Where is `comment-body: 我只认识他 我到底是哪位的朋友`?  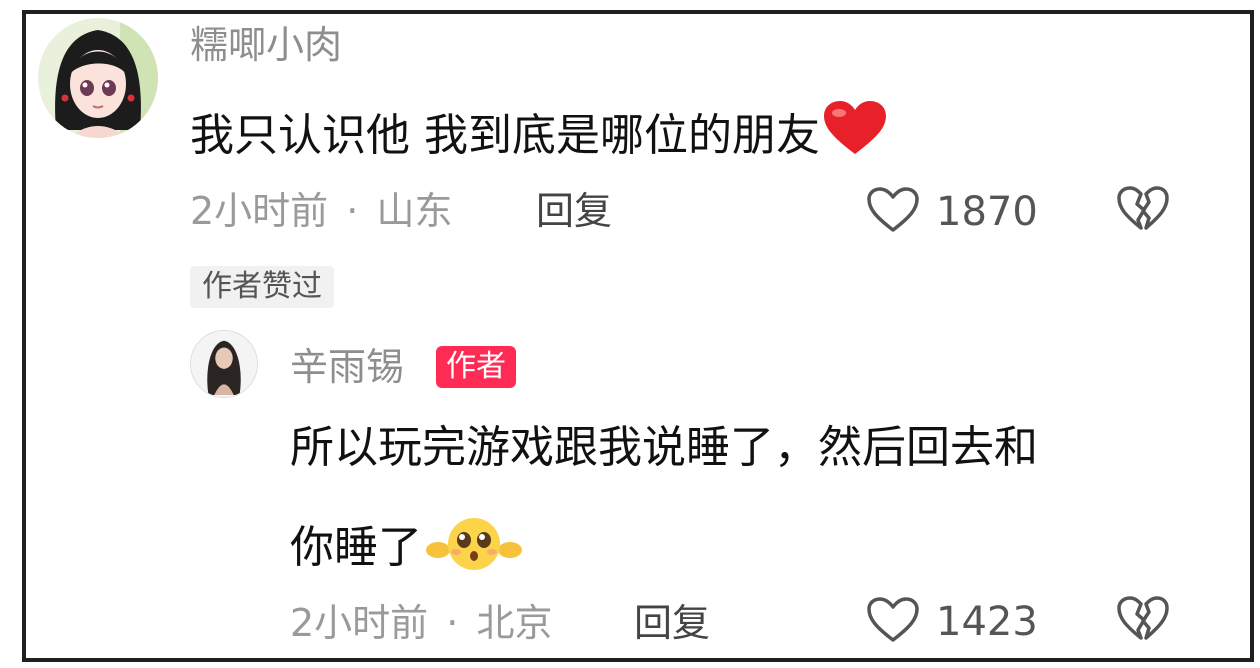
comment-body: 我只认识他 我到底是哪位的朋友 is located at coordinates (505, 135).